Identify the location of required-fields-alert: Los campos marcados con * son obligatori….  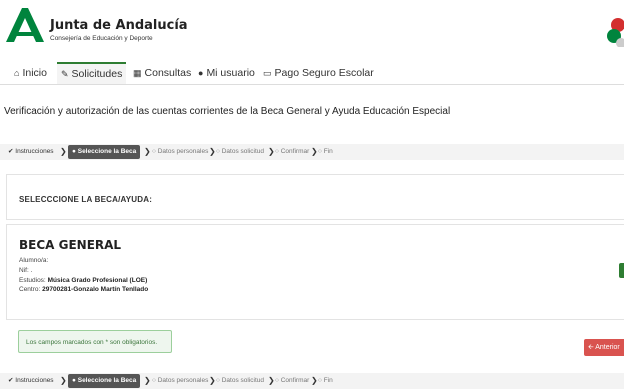
(95, 341).